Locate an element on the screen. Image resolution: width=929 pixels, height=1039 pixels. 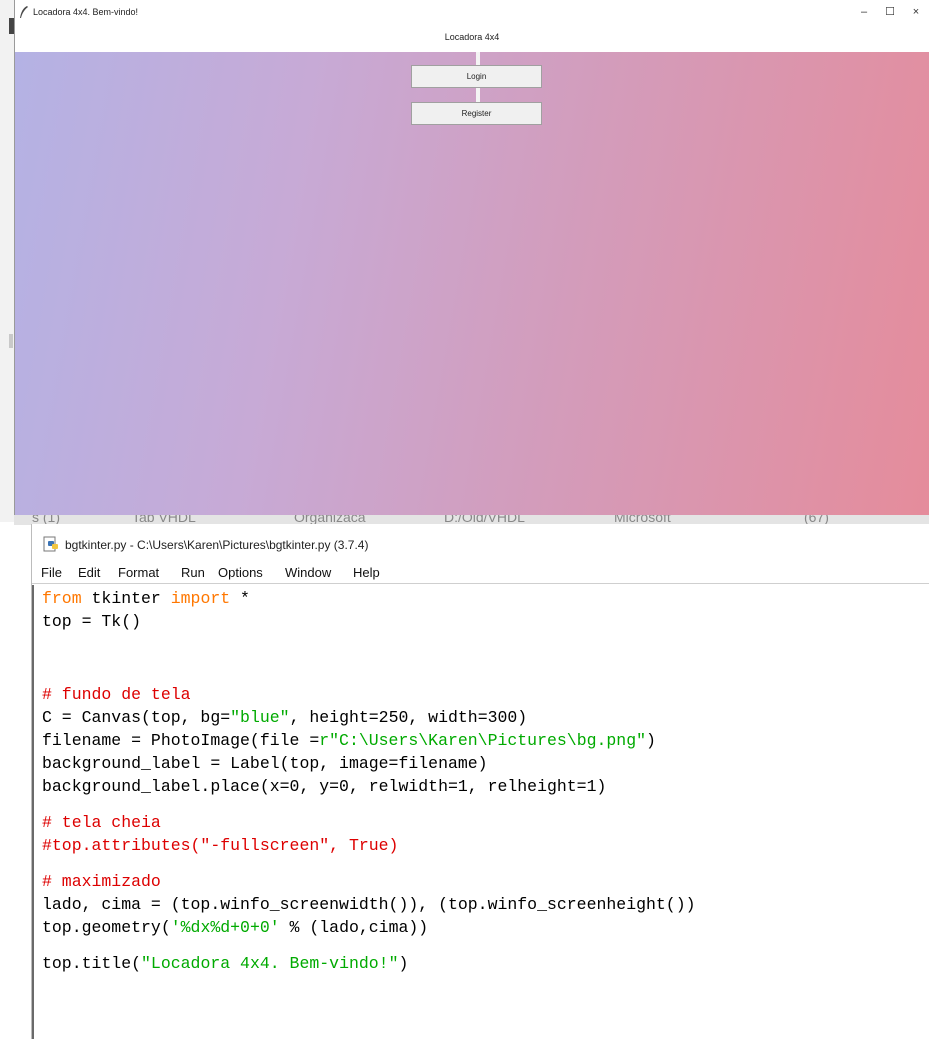
python-file-icon is located at coordinates (50, 544).